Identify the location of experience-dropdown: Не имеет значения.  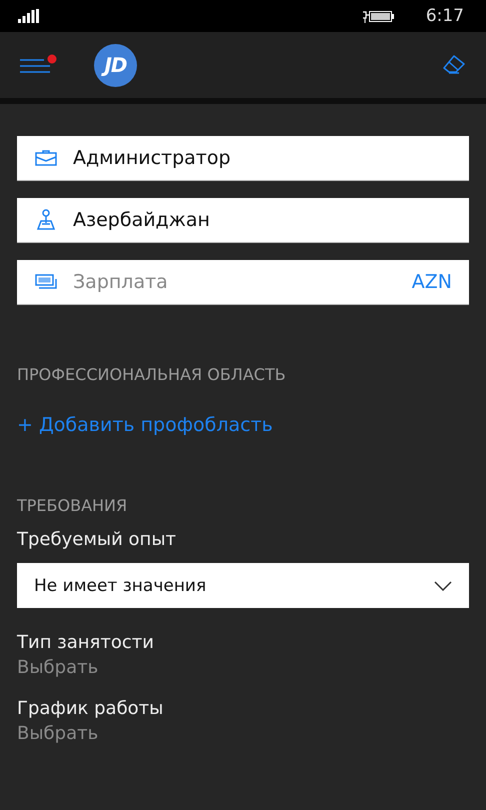
(243, 585).